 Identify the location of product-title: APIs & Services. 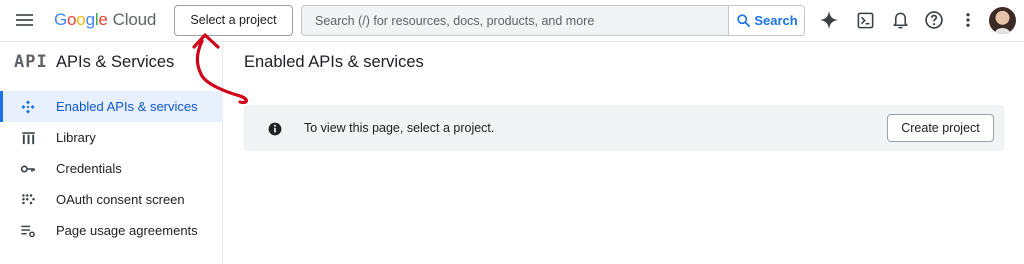
(115, 62).